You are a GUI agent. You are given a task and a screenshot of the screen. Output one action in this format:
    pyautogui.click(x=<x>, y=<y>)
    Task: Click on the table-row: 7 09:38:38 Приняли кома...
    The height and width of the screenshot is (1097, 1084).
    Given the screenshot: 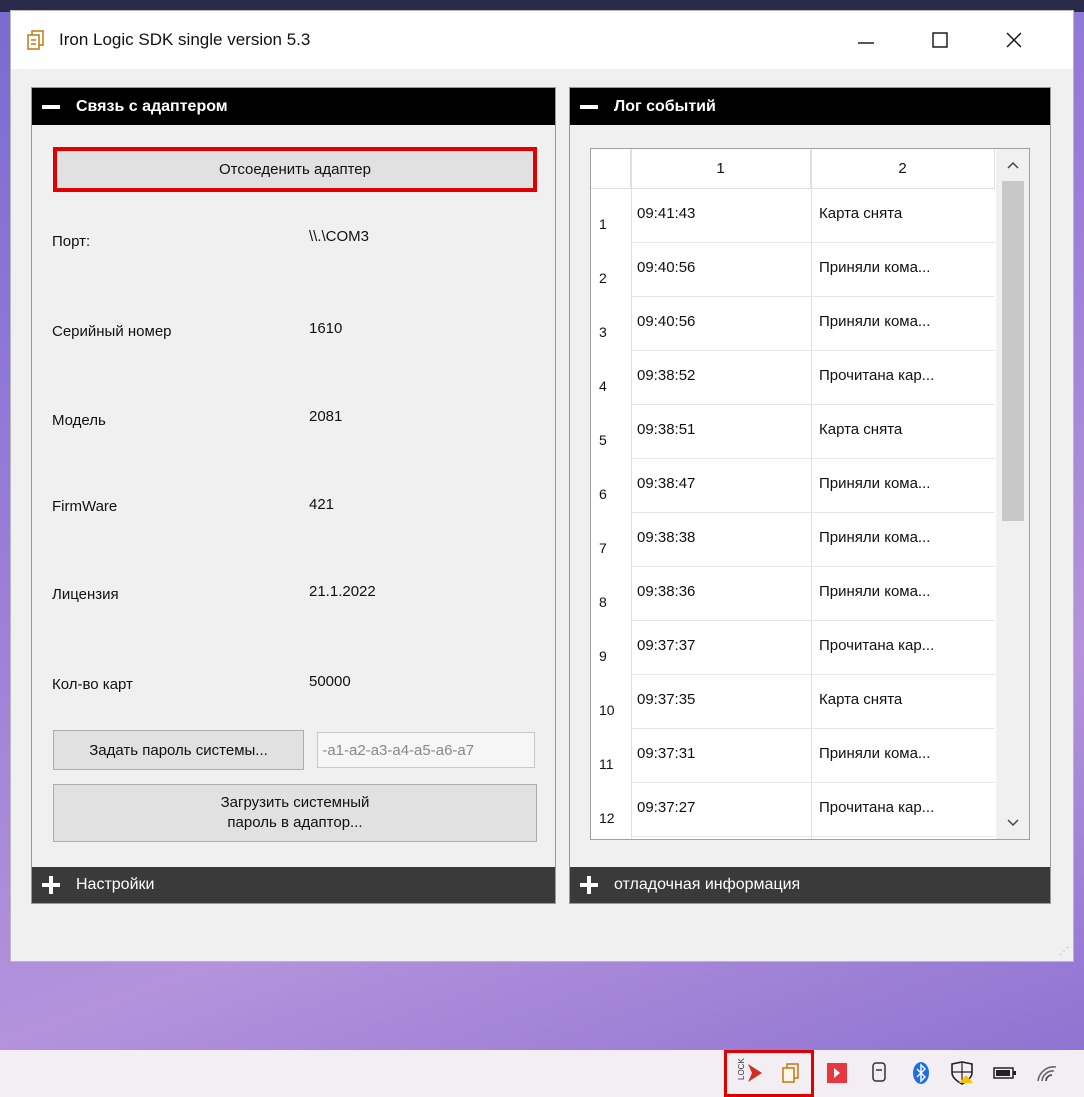 What is the action you would take?
    pyautogui.click(x=793, y=540)
    